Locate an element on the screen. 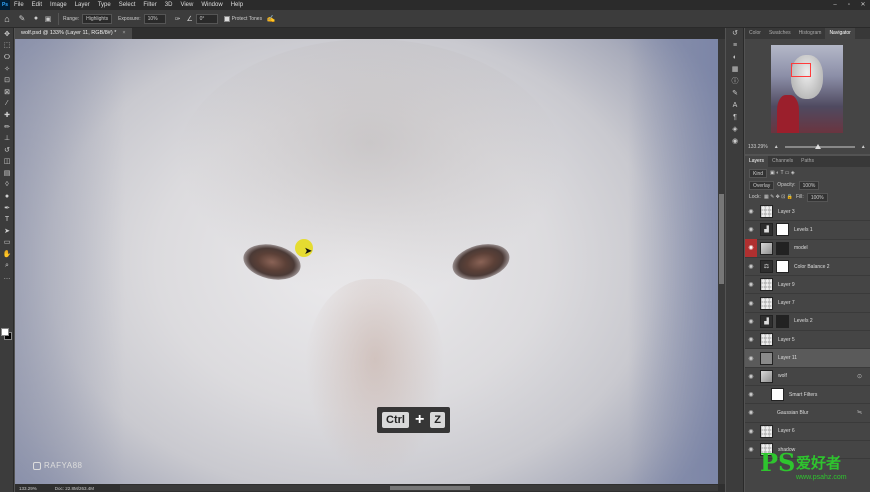 Image resolution: width=870 pixels, height=492 pixels. maximize-button: ▫ is located at coordinates (849, 5).